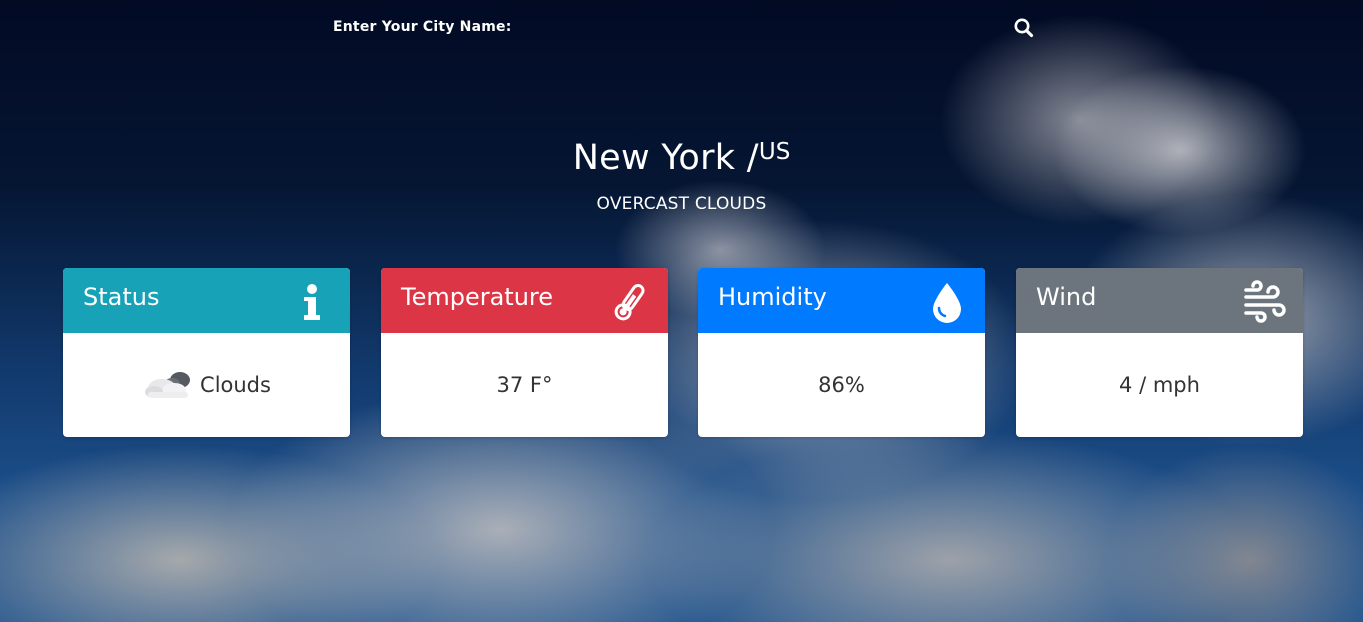  I want to click on humidity-value: 86%, so click(841, 385).